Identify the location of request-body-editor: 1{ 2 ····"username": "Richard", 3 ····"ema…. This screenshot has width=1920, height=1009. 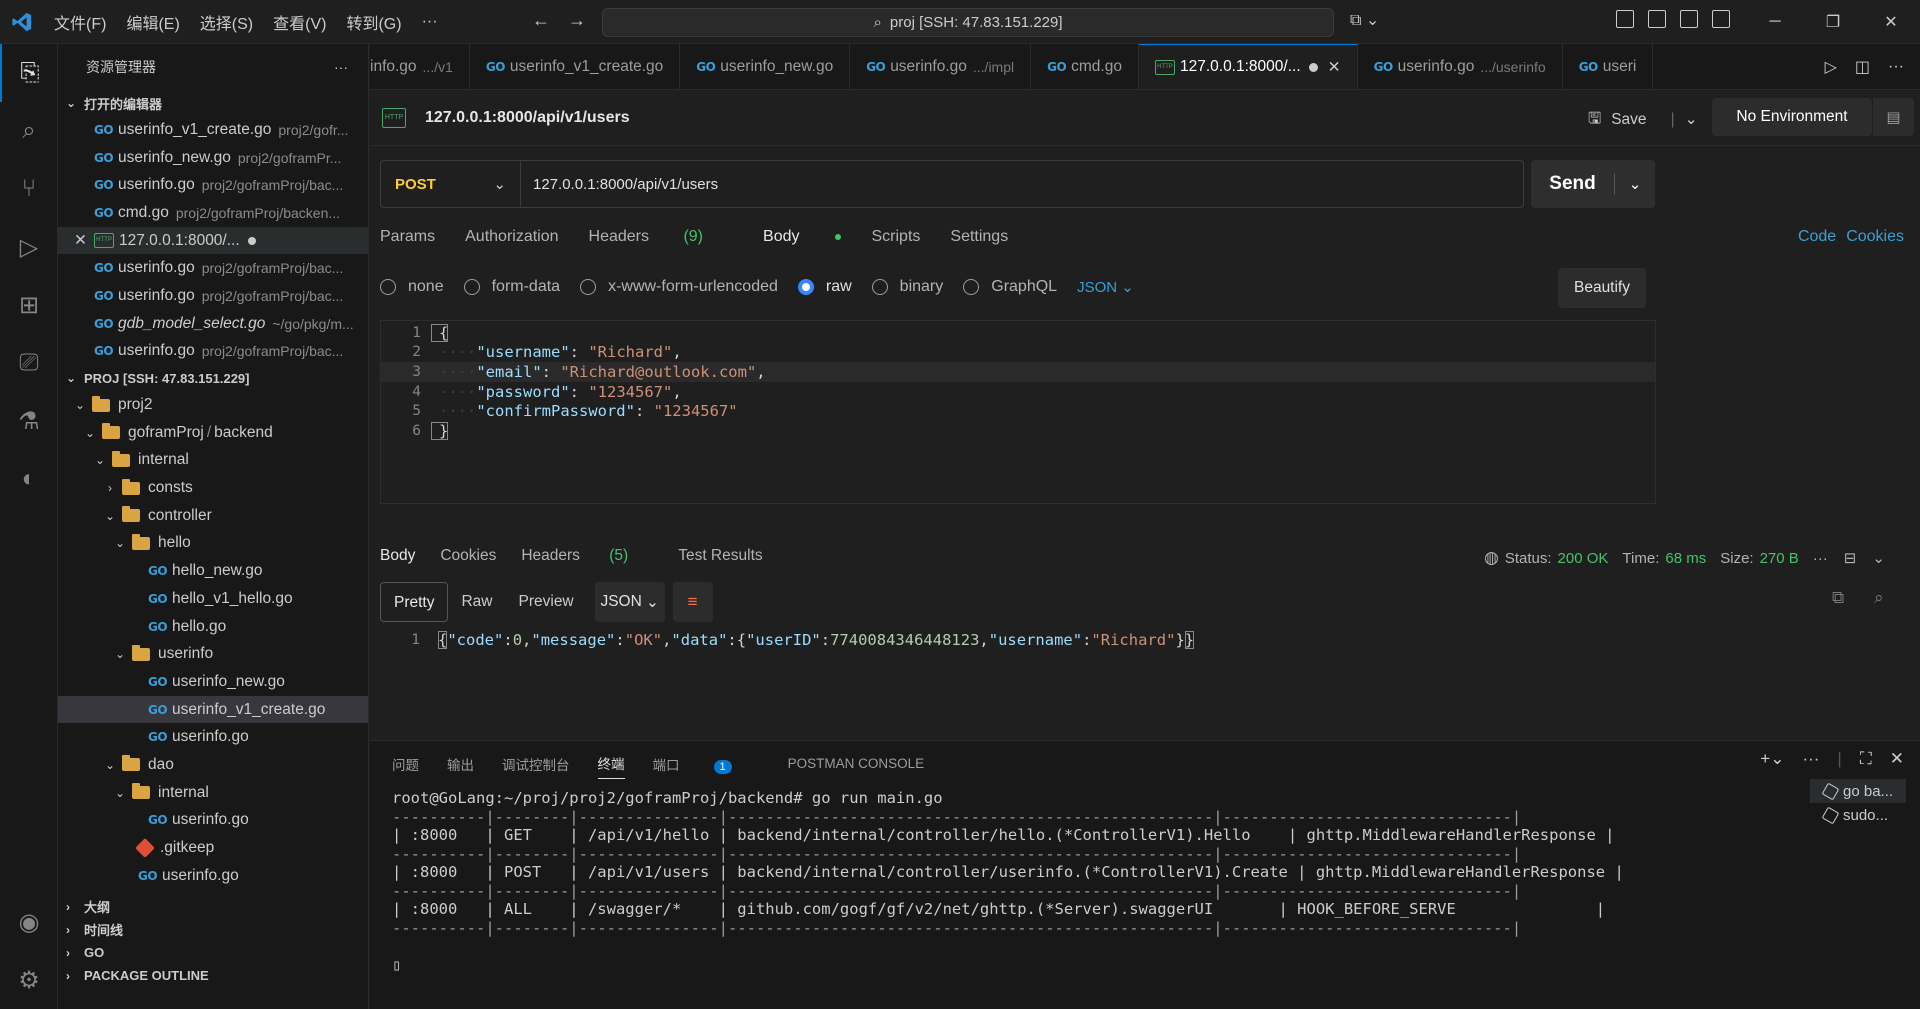
(1018, 412).